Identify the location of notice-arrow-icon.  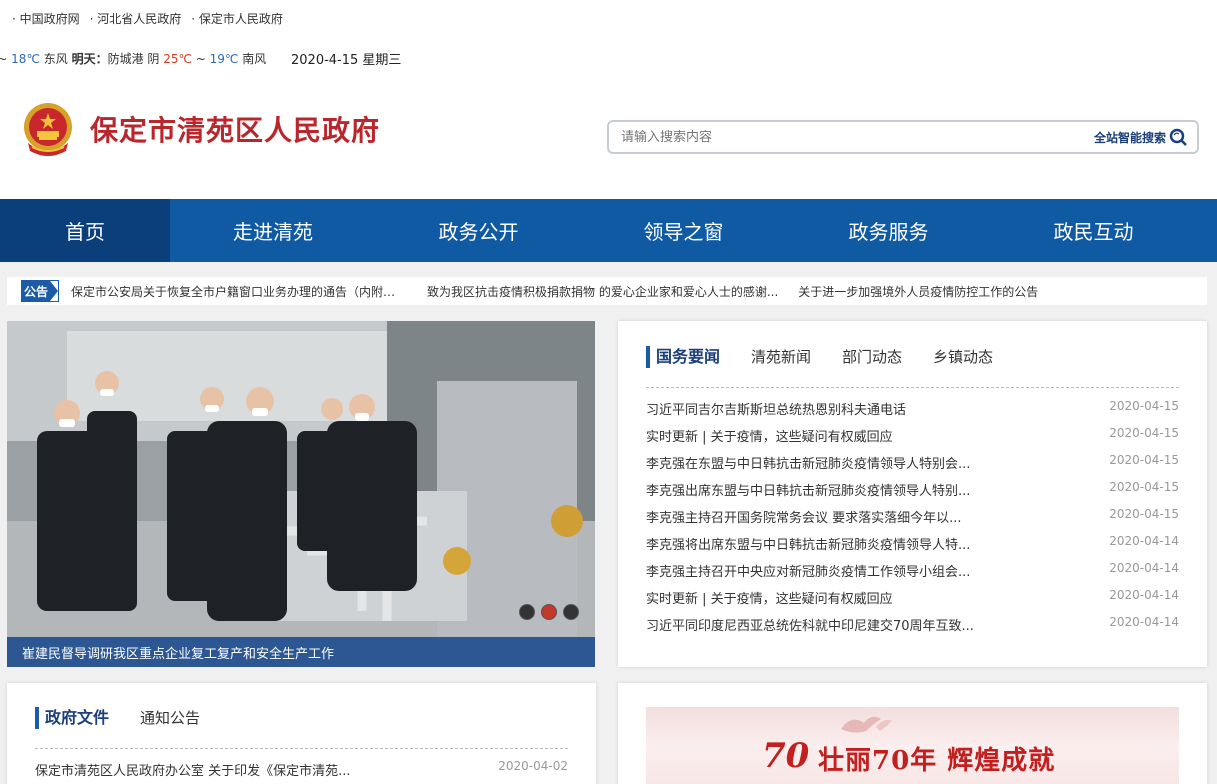
(54, 291).